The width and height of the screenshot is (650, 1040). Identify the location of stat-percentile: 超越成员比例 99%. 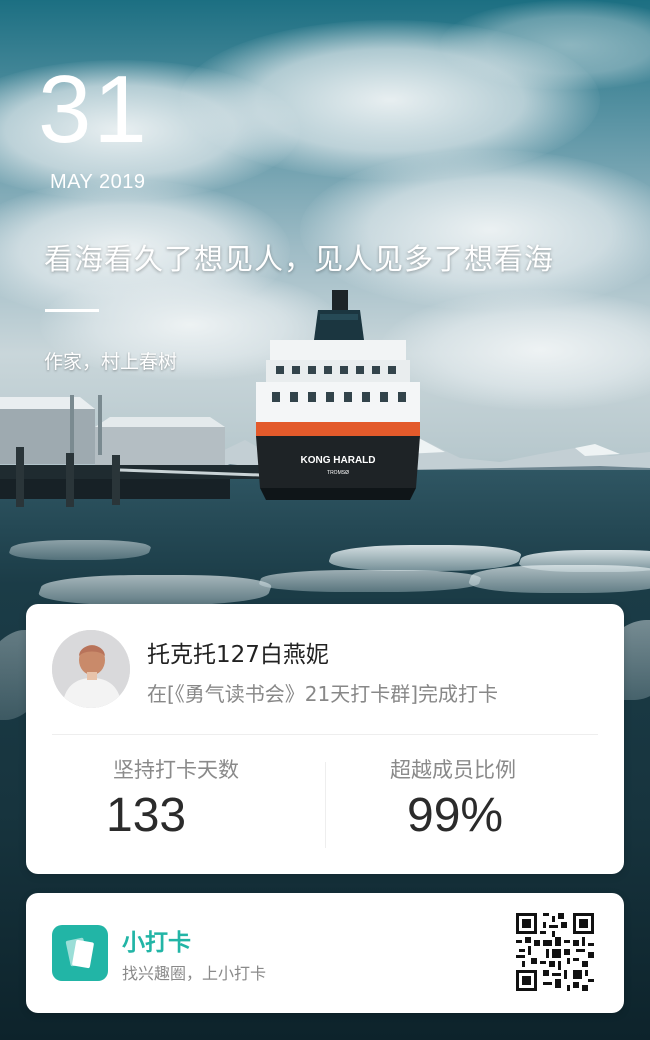
(453, 798).